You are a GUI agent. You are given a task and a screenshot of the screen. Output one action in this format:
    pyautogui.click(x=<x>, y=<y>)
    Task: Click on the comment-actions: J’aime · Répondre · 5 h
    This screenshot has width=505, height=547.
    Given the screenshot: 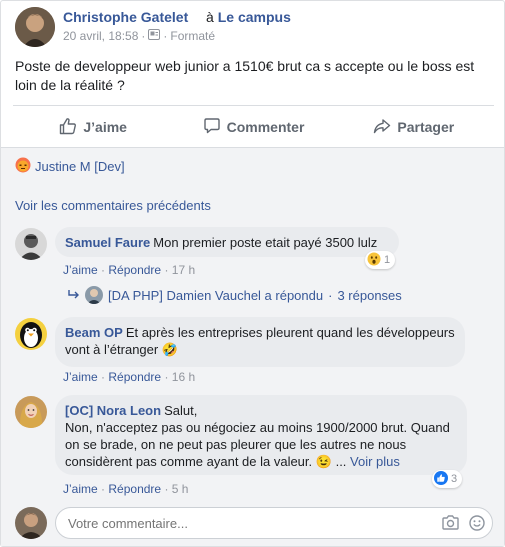 What is the action you would take?
    pyautogui.click(x=126, y=489)
    